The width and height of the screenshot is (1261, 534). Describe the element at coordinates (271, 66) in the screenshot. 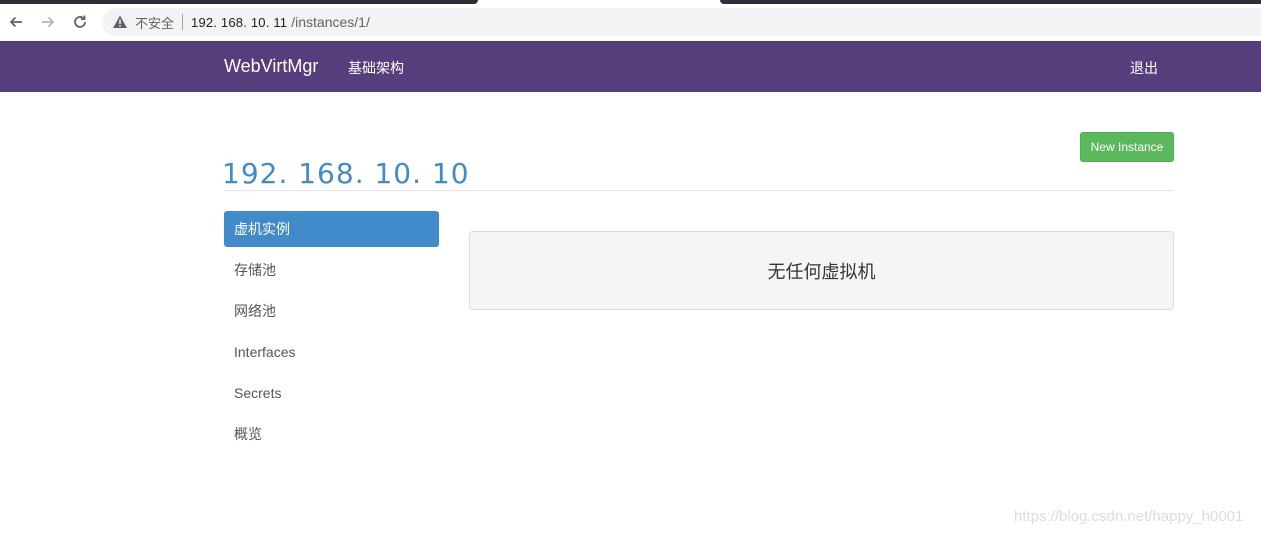

I see `brand-link: WebVirtMgr` at that location.